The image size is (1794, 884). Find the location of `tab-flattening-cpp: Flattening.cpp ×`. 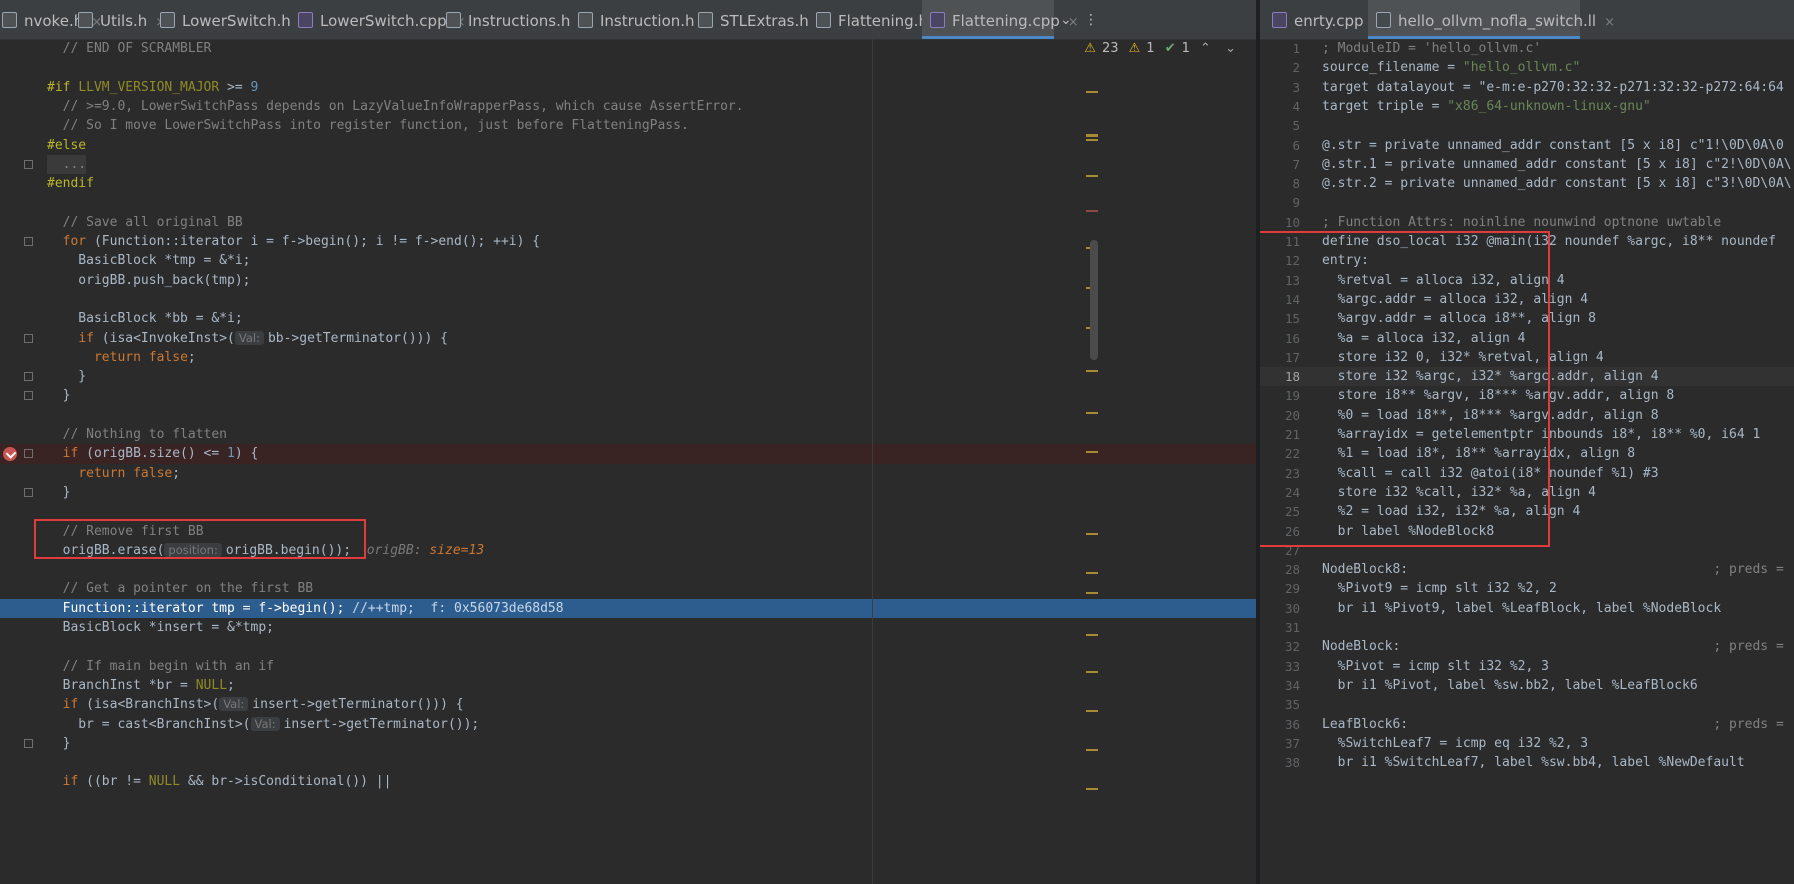

tab-flattening-cpp: Flattening.cpp × is located at coordinates (1000, 19).